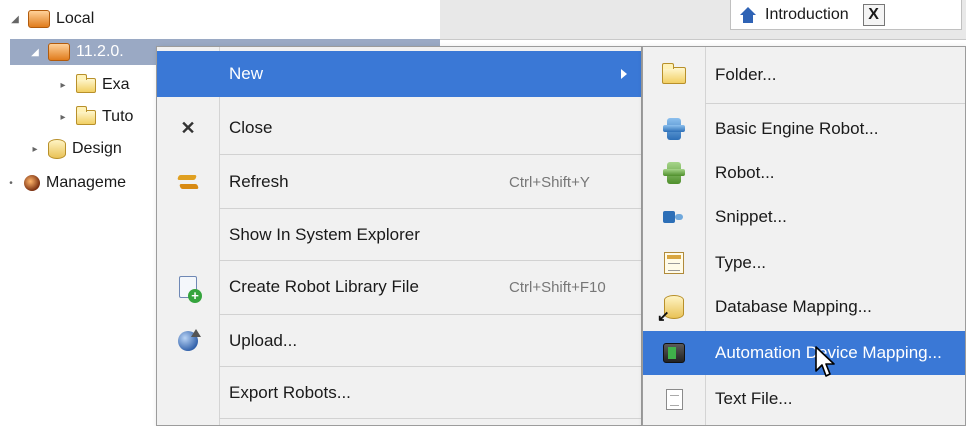 This screenshot has height=426, width=966. Describe the element at coordinates (57, 149) in the screenshot. I see `database-icon` at that location.